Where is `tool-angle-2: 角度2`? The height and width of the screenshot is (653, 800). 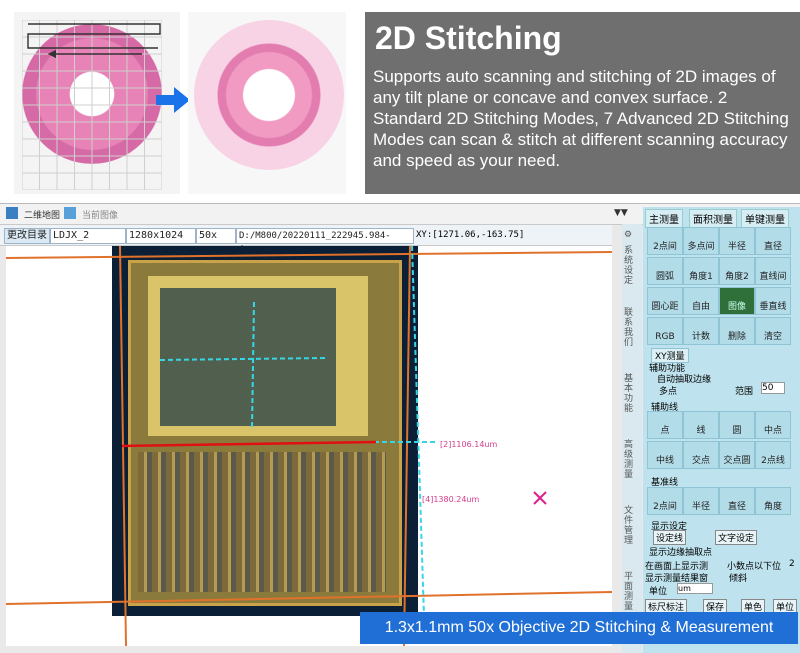 tool-angle-2: 角度2 is located at coordinates (737, 271).